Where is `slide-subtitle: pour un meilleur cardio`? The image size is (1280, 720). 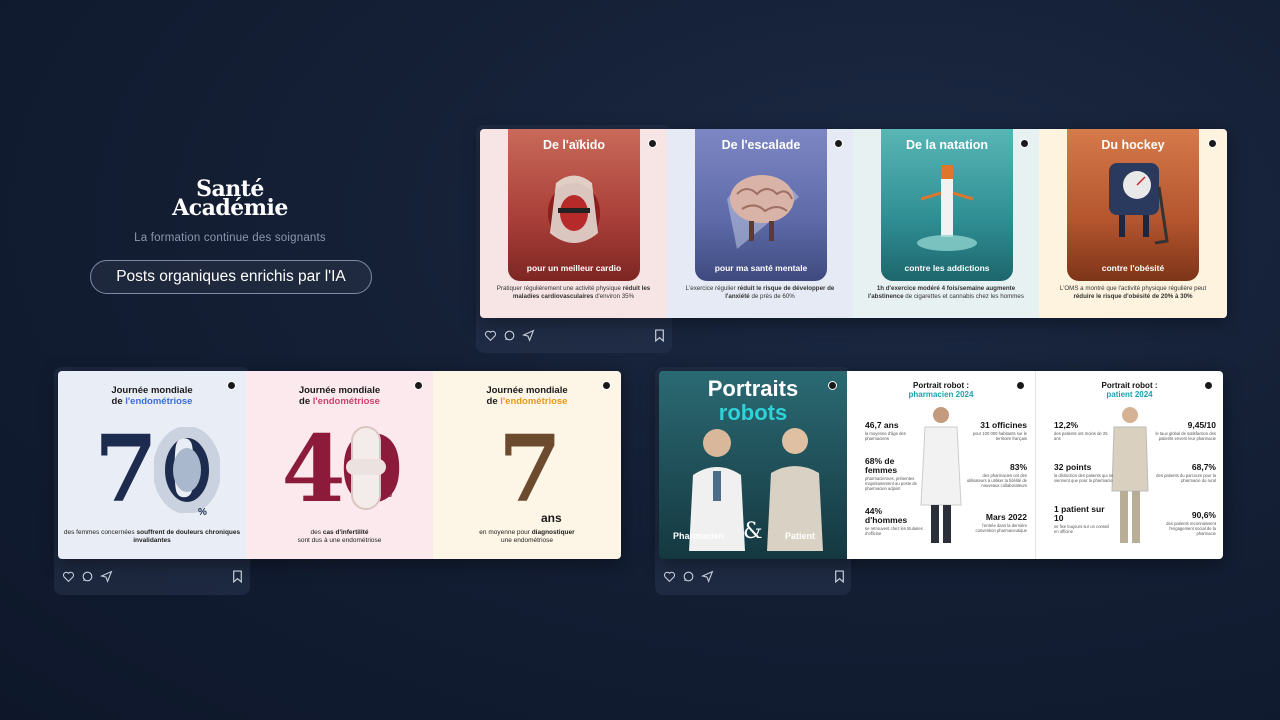
slide-subtitle: pour un meilleur cardio is located at coordinates (574, 268).